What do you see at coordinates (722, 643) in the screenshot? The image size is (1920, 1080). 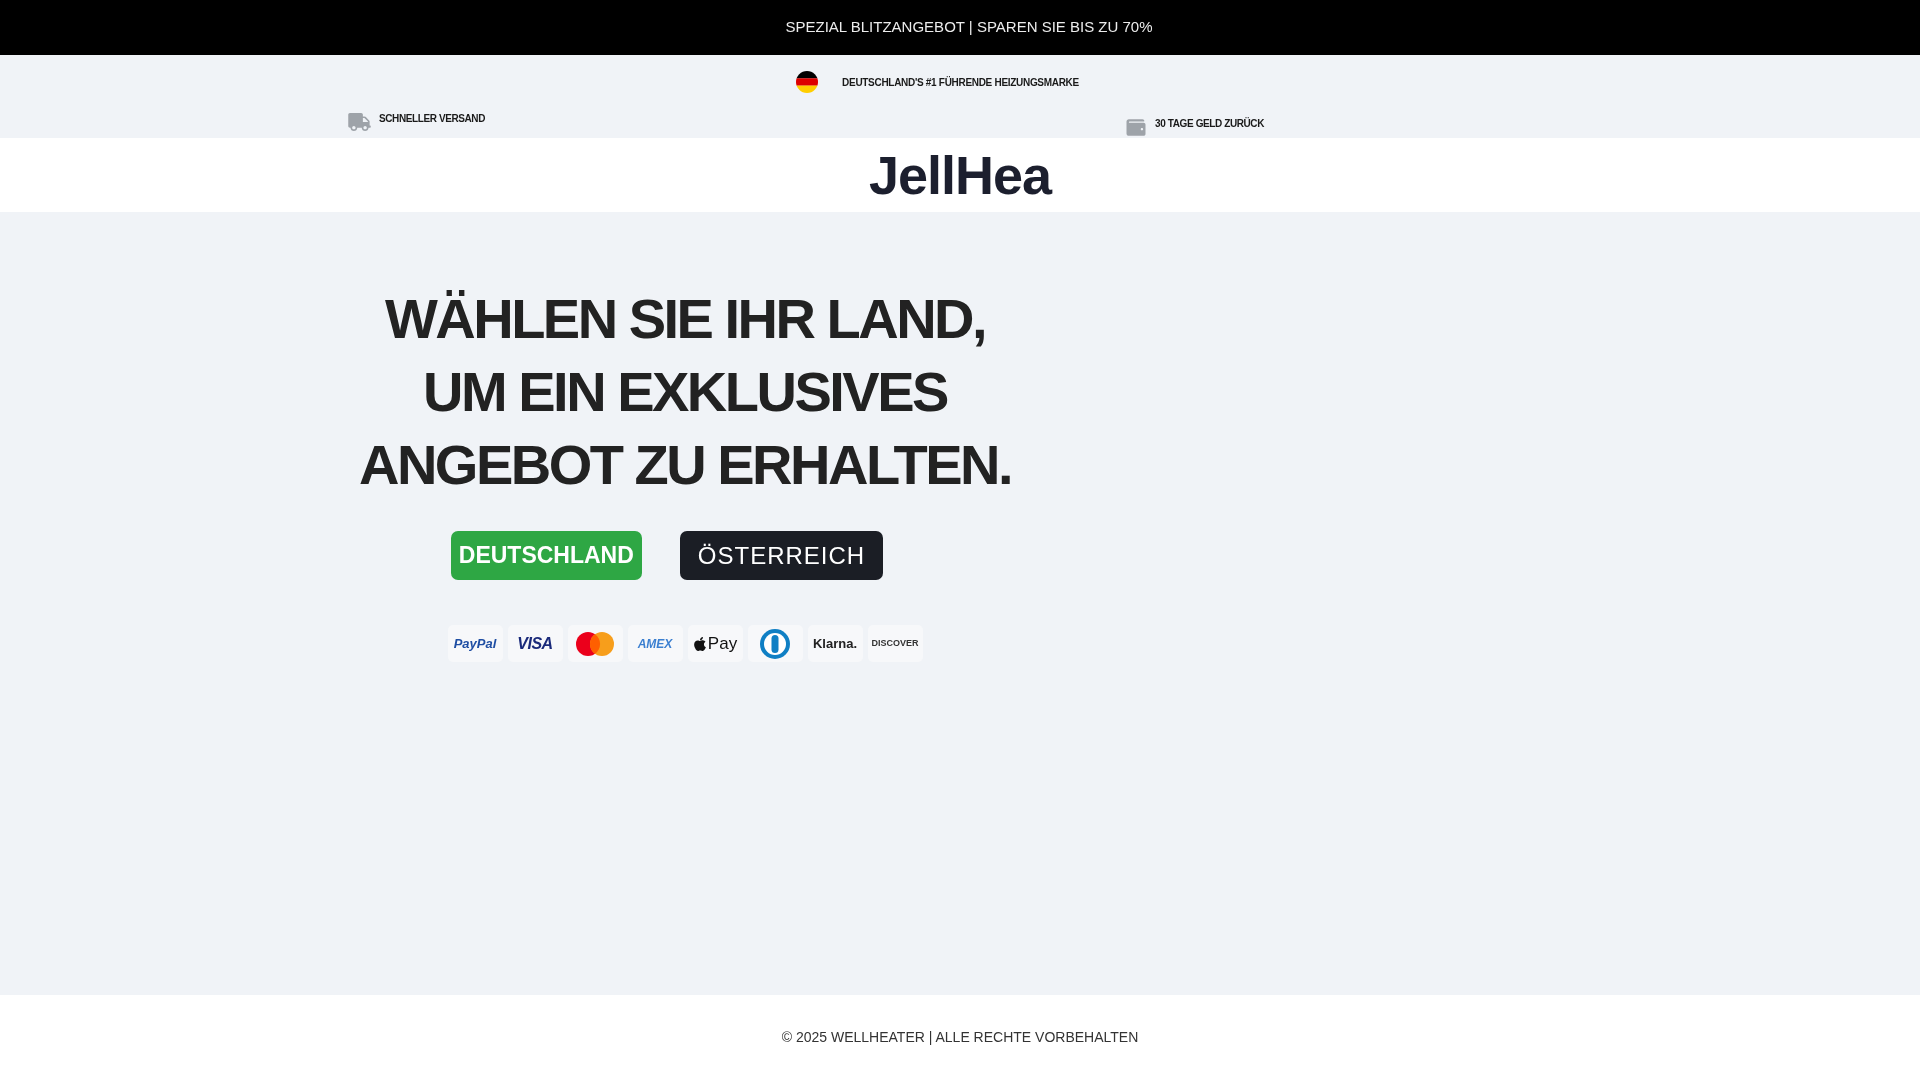 I see `payment-wordmark: Pay` at bounding box center [722, 643].